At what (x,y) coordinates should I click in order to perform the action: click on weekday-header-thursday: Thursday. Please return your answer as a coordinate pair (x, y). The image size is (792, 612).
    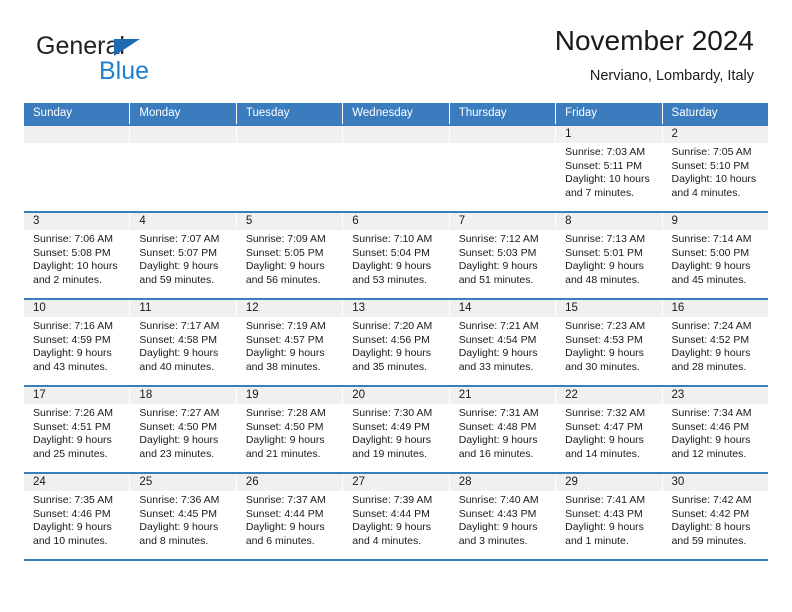
    Looking at the image, I should click on (503, 113).